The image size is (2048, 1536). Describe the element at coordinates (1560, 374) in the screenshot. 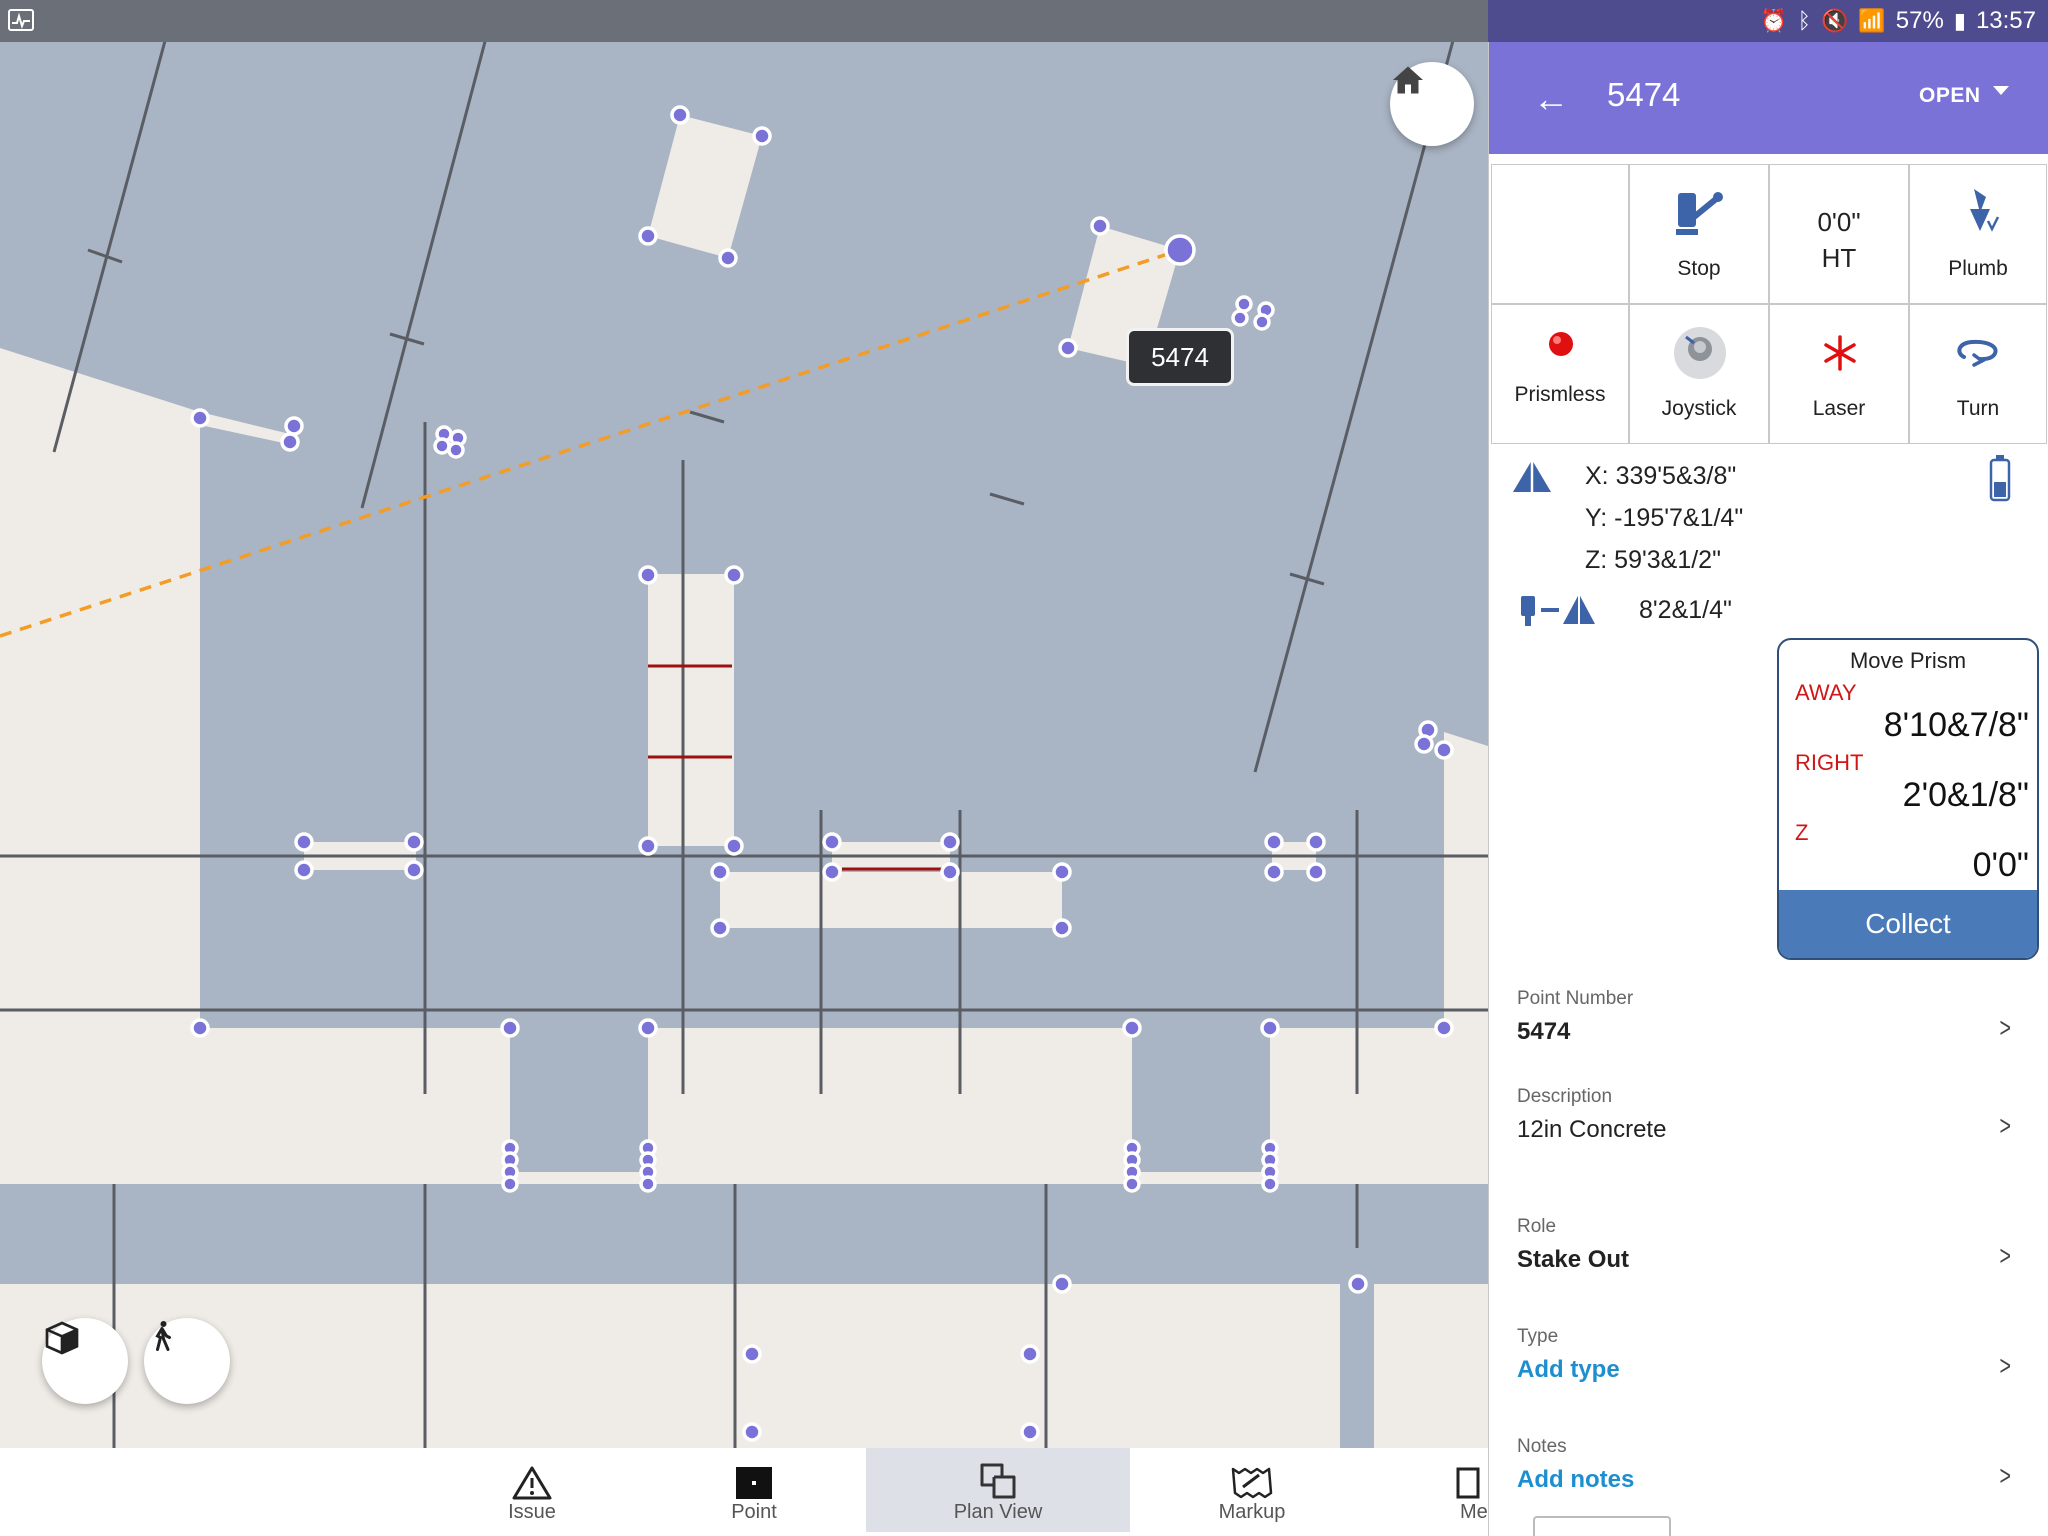

I see `prismless-button: Prismless` at that location.